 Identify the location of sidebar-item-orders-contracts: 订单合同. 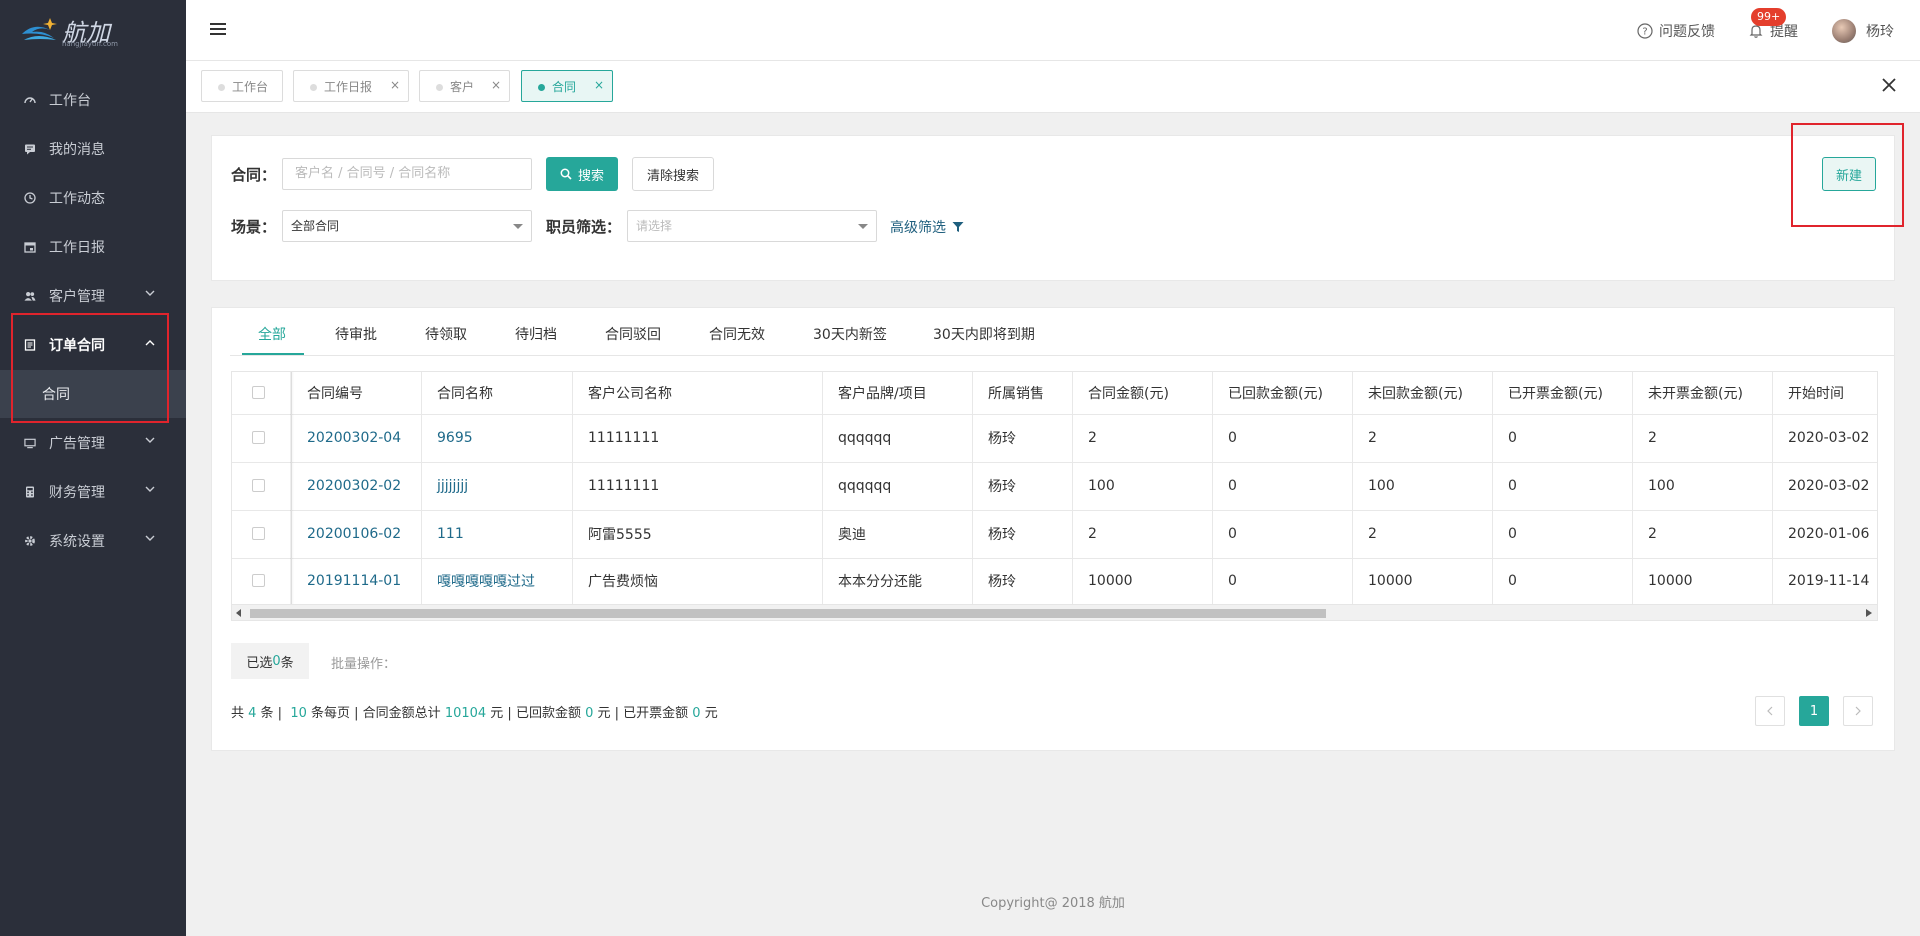
(93, 344).